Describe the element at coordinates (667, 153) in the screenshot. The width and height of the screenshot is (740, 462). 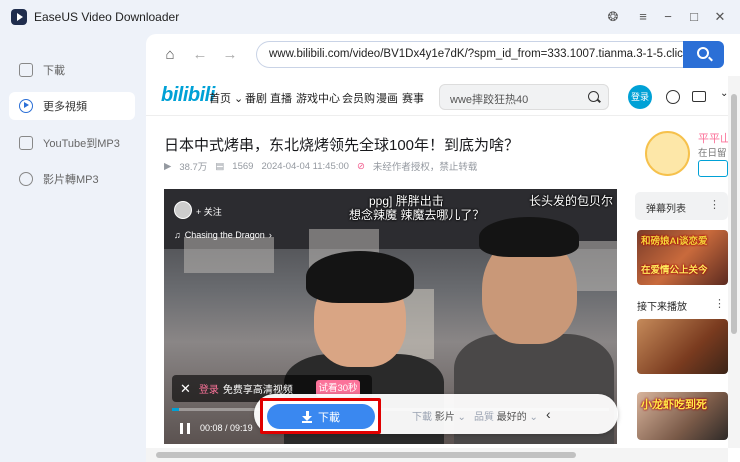
I see `recommended-up-avatar` at that location.